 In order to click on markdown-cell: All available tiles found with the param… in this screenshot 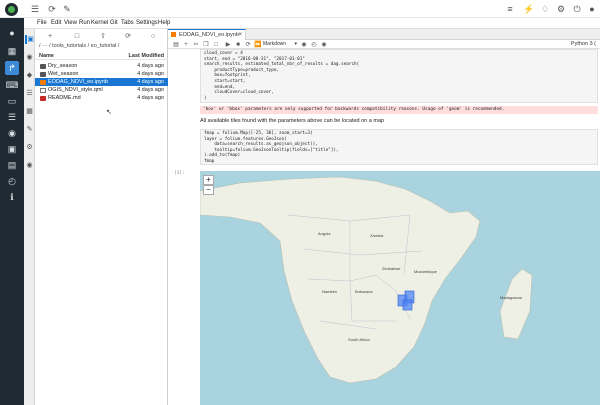, I will do `click(292, 121)`.